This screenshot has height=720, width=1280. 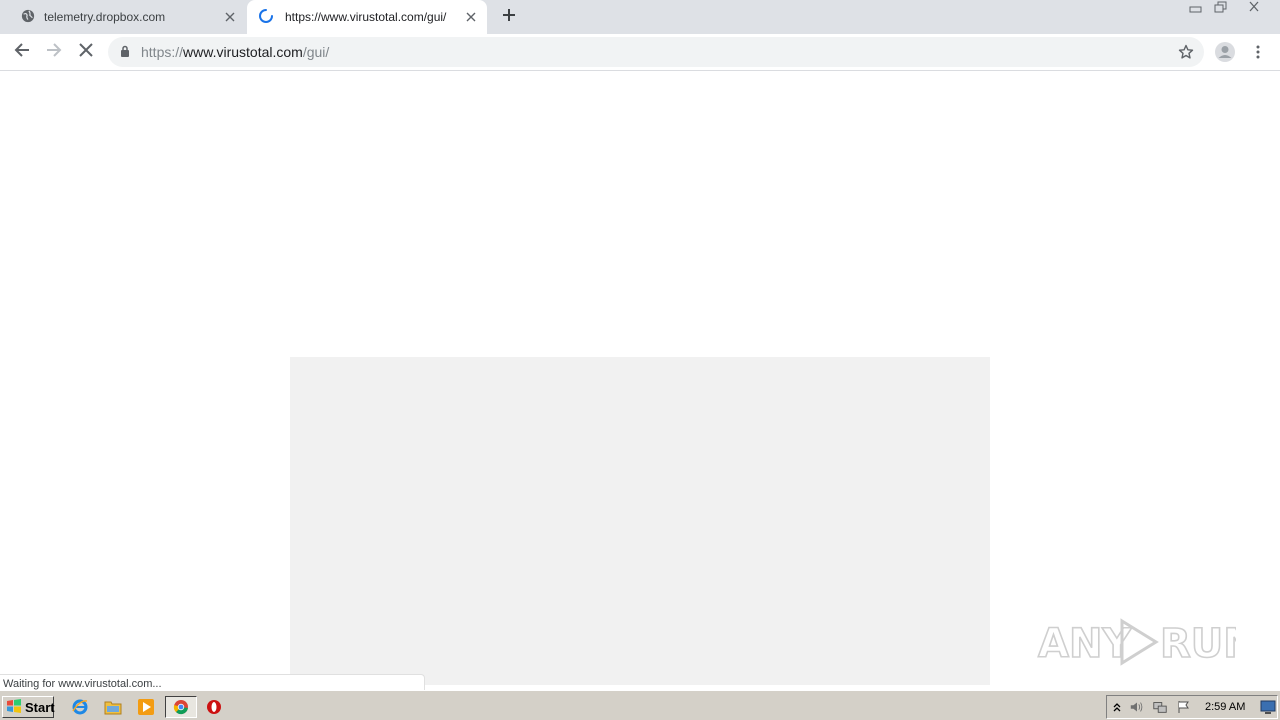 What do you see at coordinates (243, 52) in the screenshot?
I see `url-host: www.virustotal.com` at bounding box center [243, 52].